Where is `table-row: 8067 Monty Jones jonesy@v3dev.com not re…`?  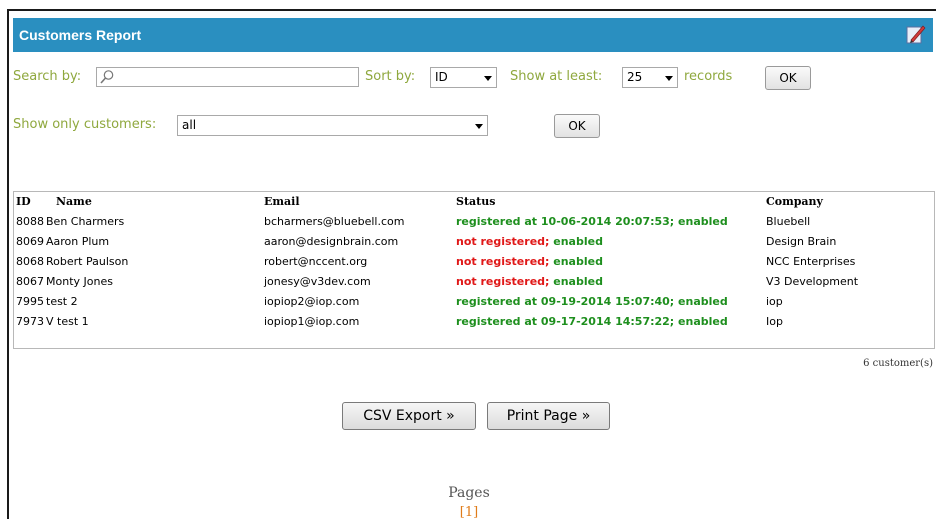
table-row: 8067 Monty Jones jonesy@v3dev.com not re… is located at coordinates (474, 282).